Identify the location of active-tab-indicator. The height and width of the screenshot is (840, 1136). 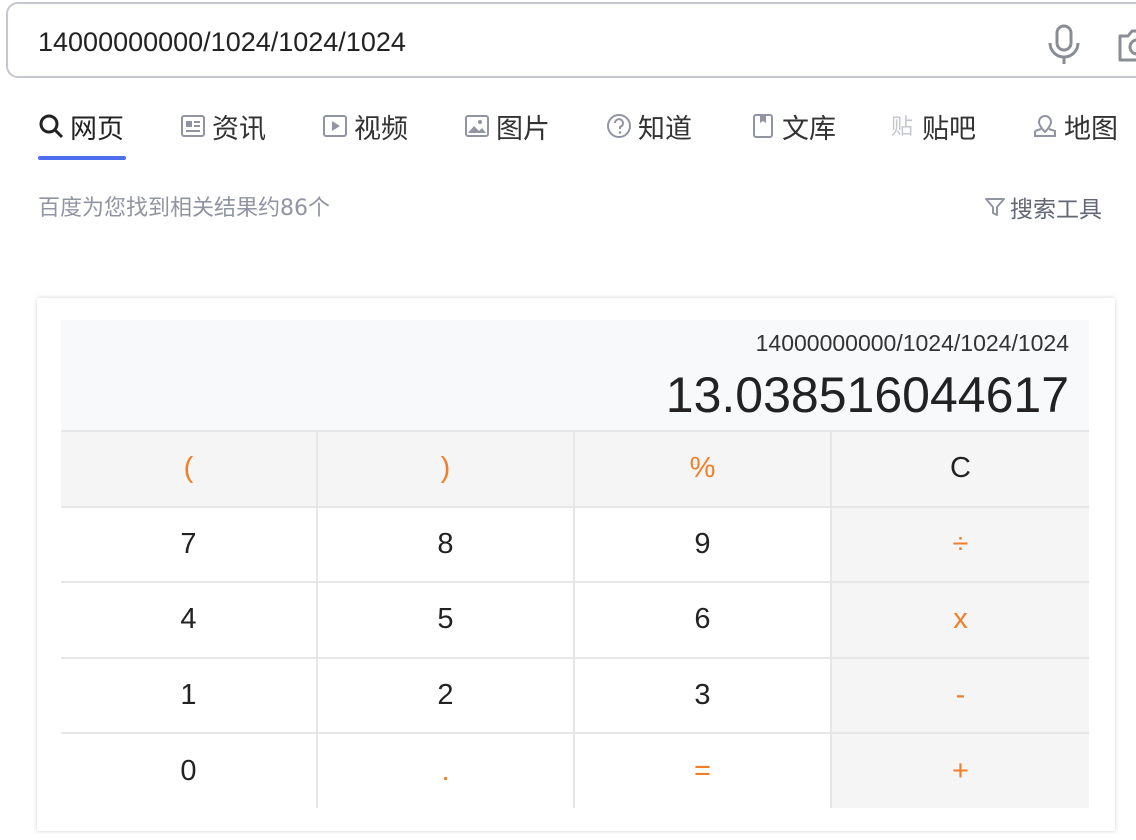
(82, 158).